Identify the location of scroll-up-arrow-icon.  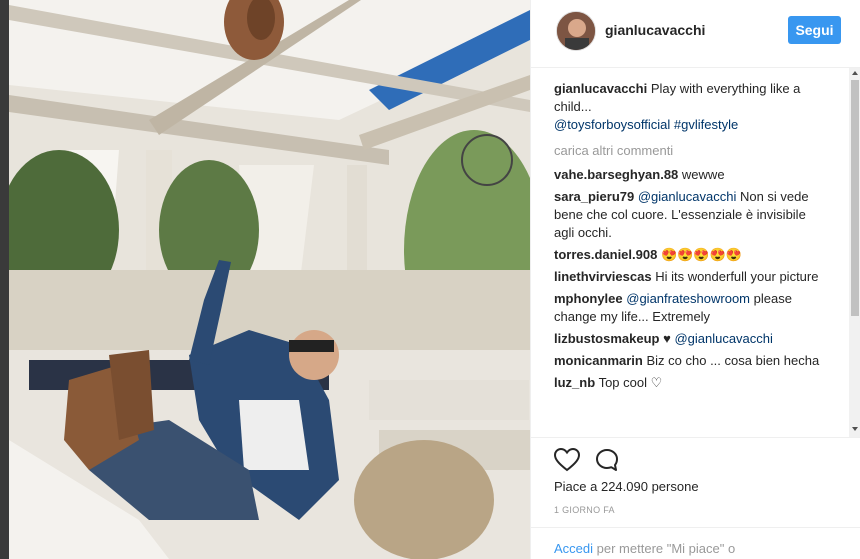
(855, 73).